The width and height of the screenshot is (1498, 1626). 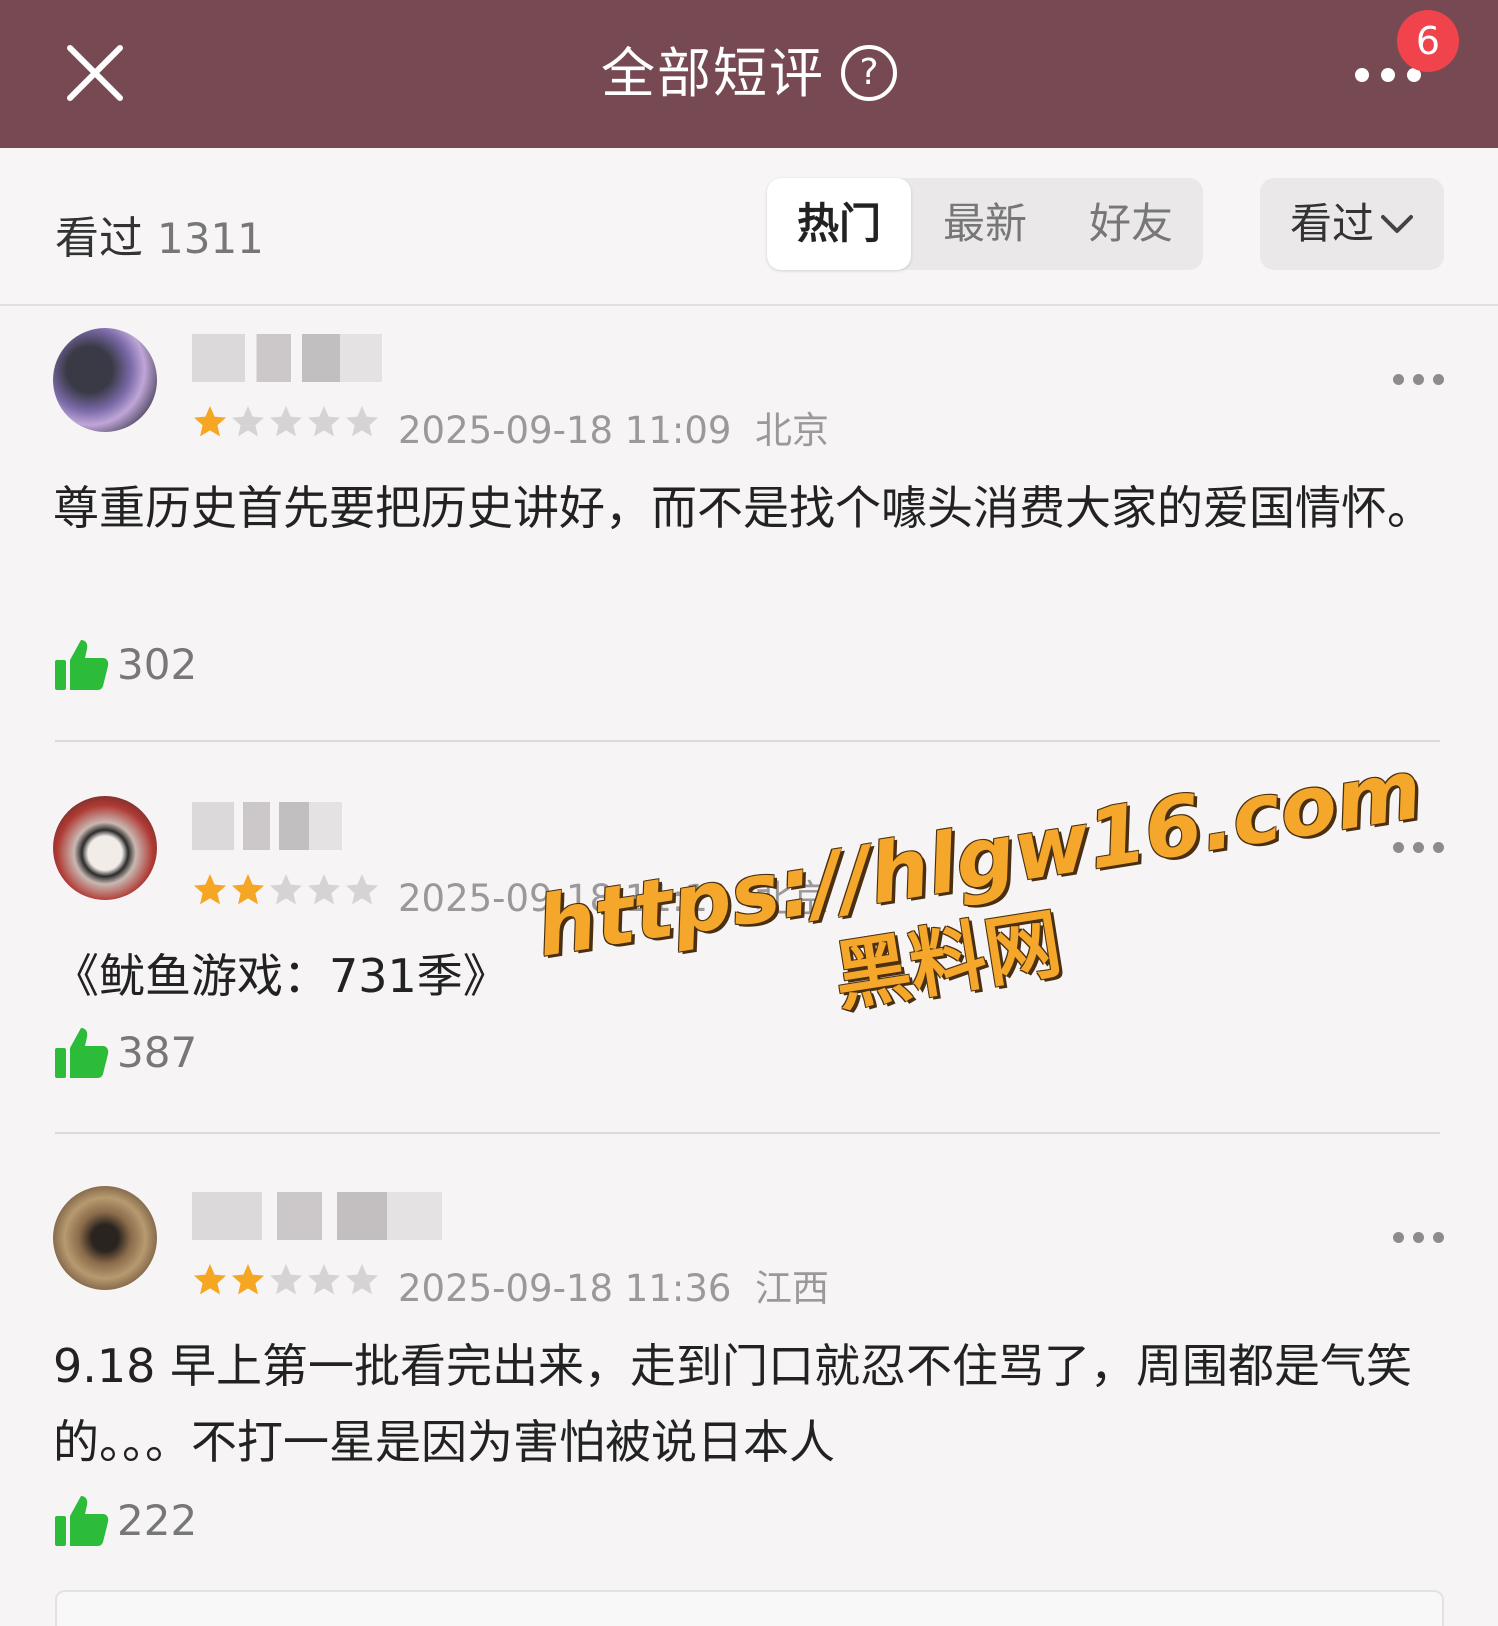 I want to click on tab-latest: 最新, so click(x=985, y=224).